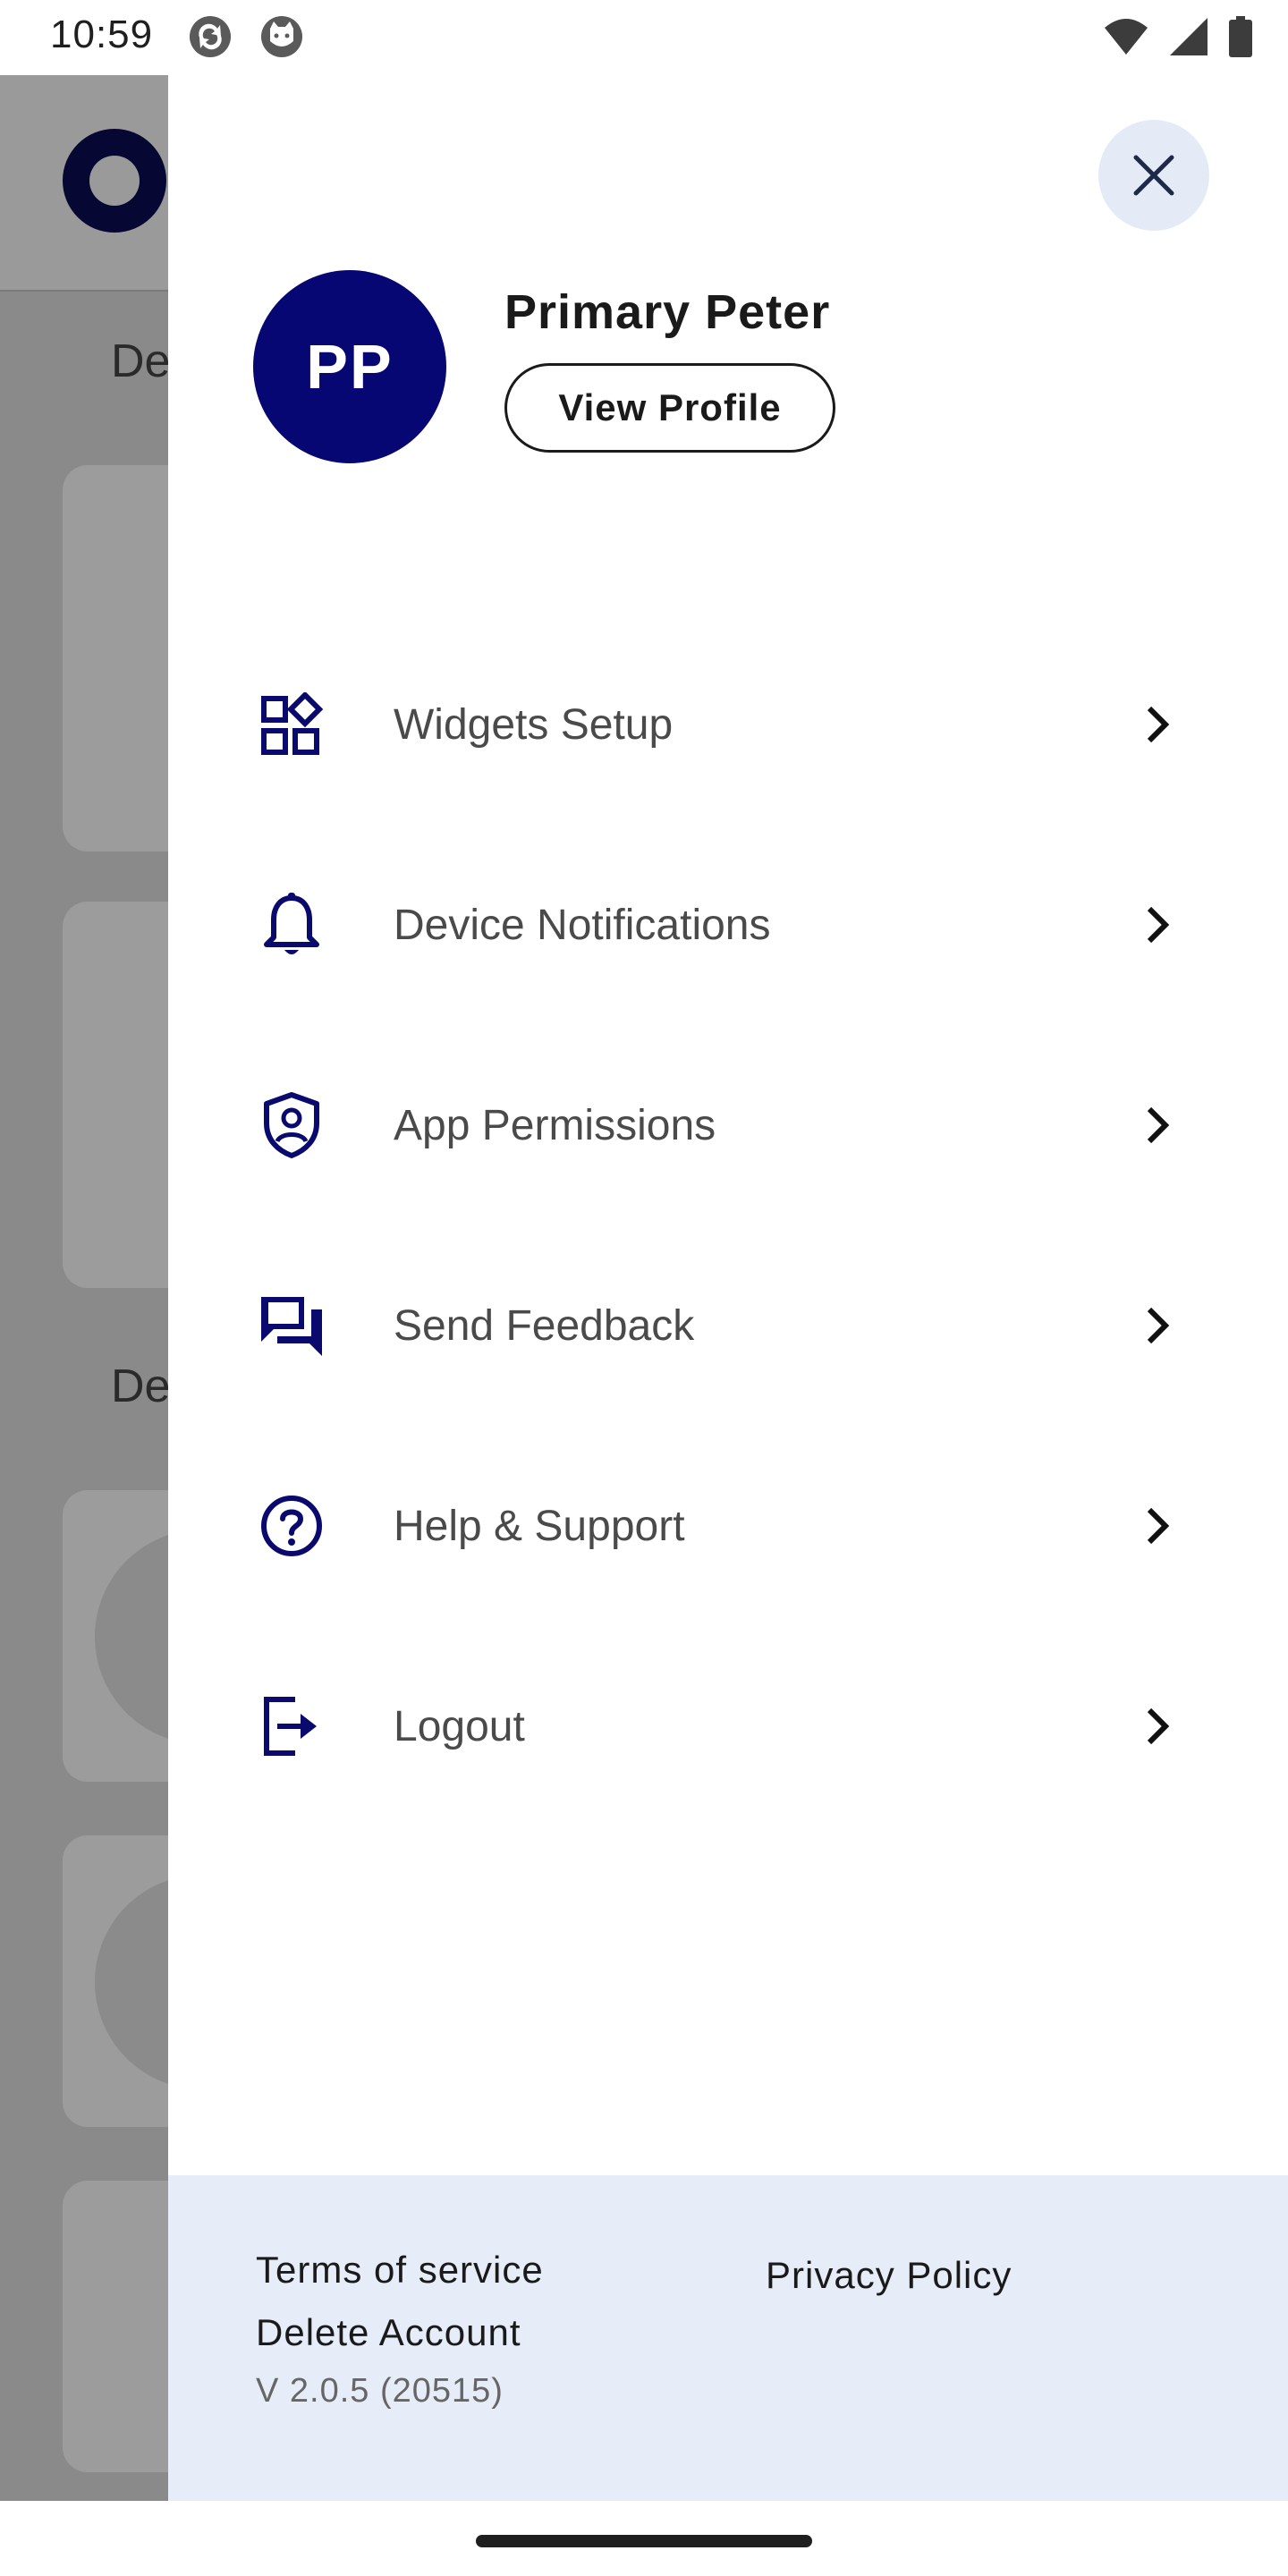 This screenshot has height=2576, width=1288. Describe the element at coordinates (1126, 39) in the screenshot. I see `wifi-icon` at that location.